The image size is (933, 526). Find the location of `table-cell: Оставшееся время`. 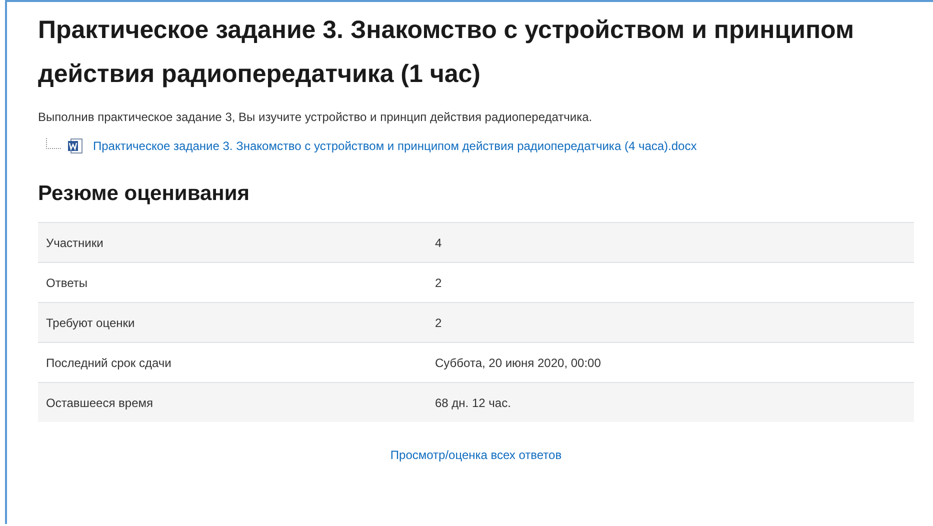

table-cell: Оставшееся время is located at coordinates (232, 402).